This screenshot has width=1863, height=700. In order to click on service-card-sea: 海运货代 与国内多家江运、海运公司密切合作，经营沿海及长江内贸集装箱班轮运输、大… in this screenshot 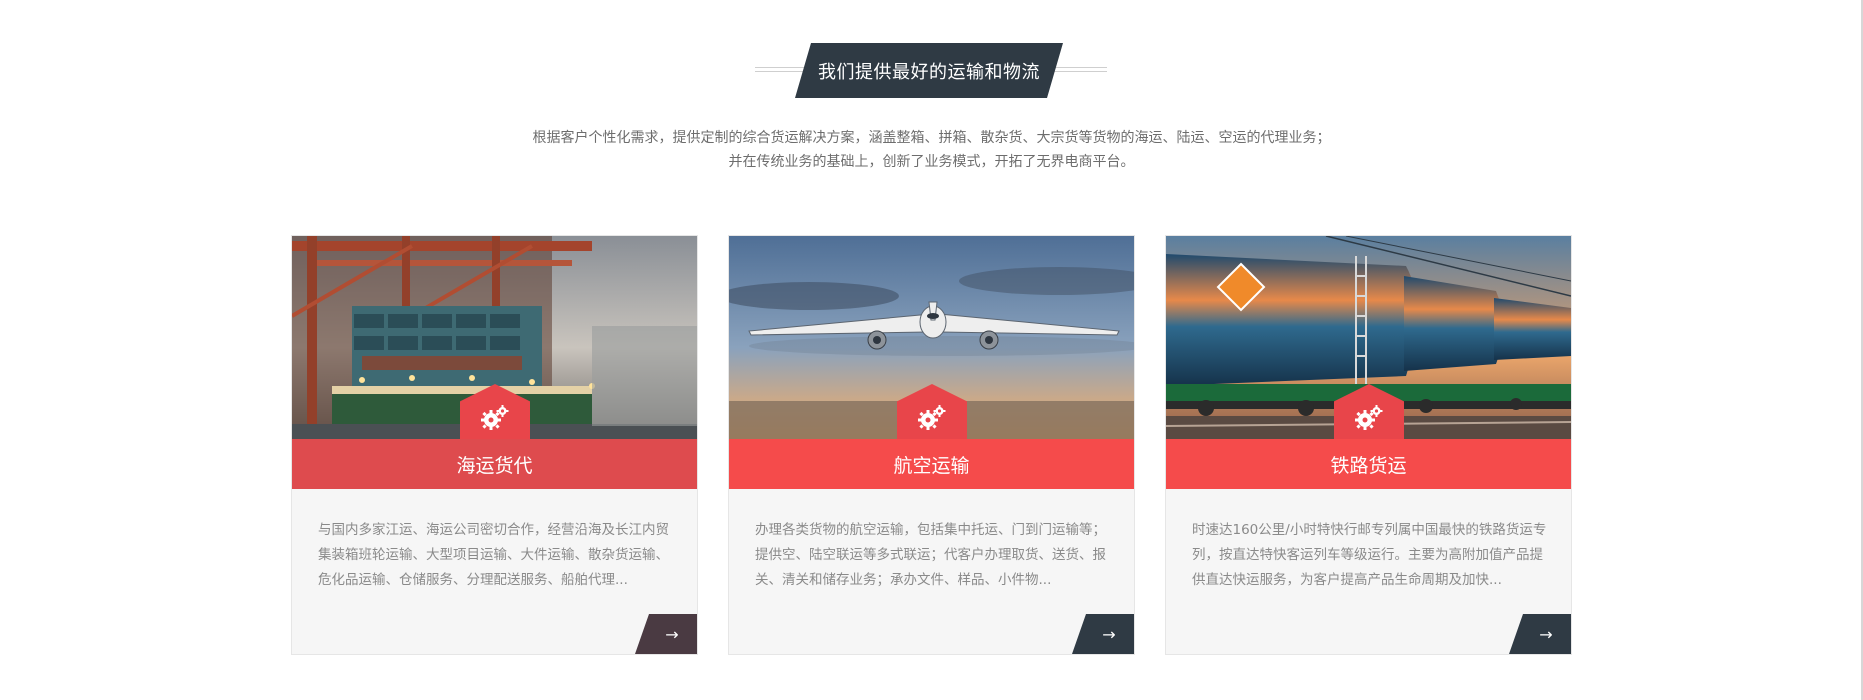, I will do `click(494, 445)`.